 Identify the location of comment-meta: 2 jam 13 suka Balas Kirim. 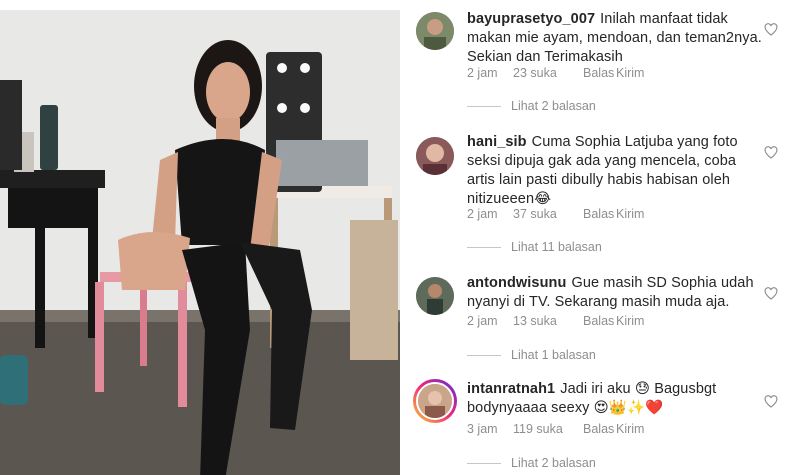
(555, 321).